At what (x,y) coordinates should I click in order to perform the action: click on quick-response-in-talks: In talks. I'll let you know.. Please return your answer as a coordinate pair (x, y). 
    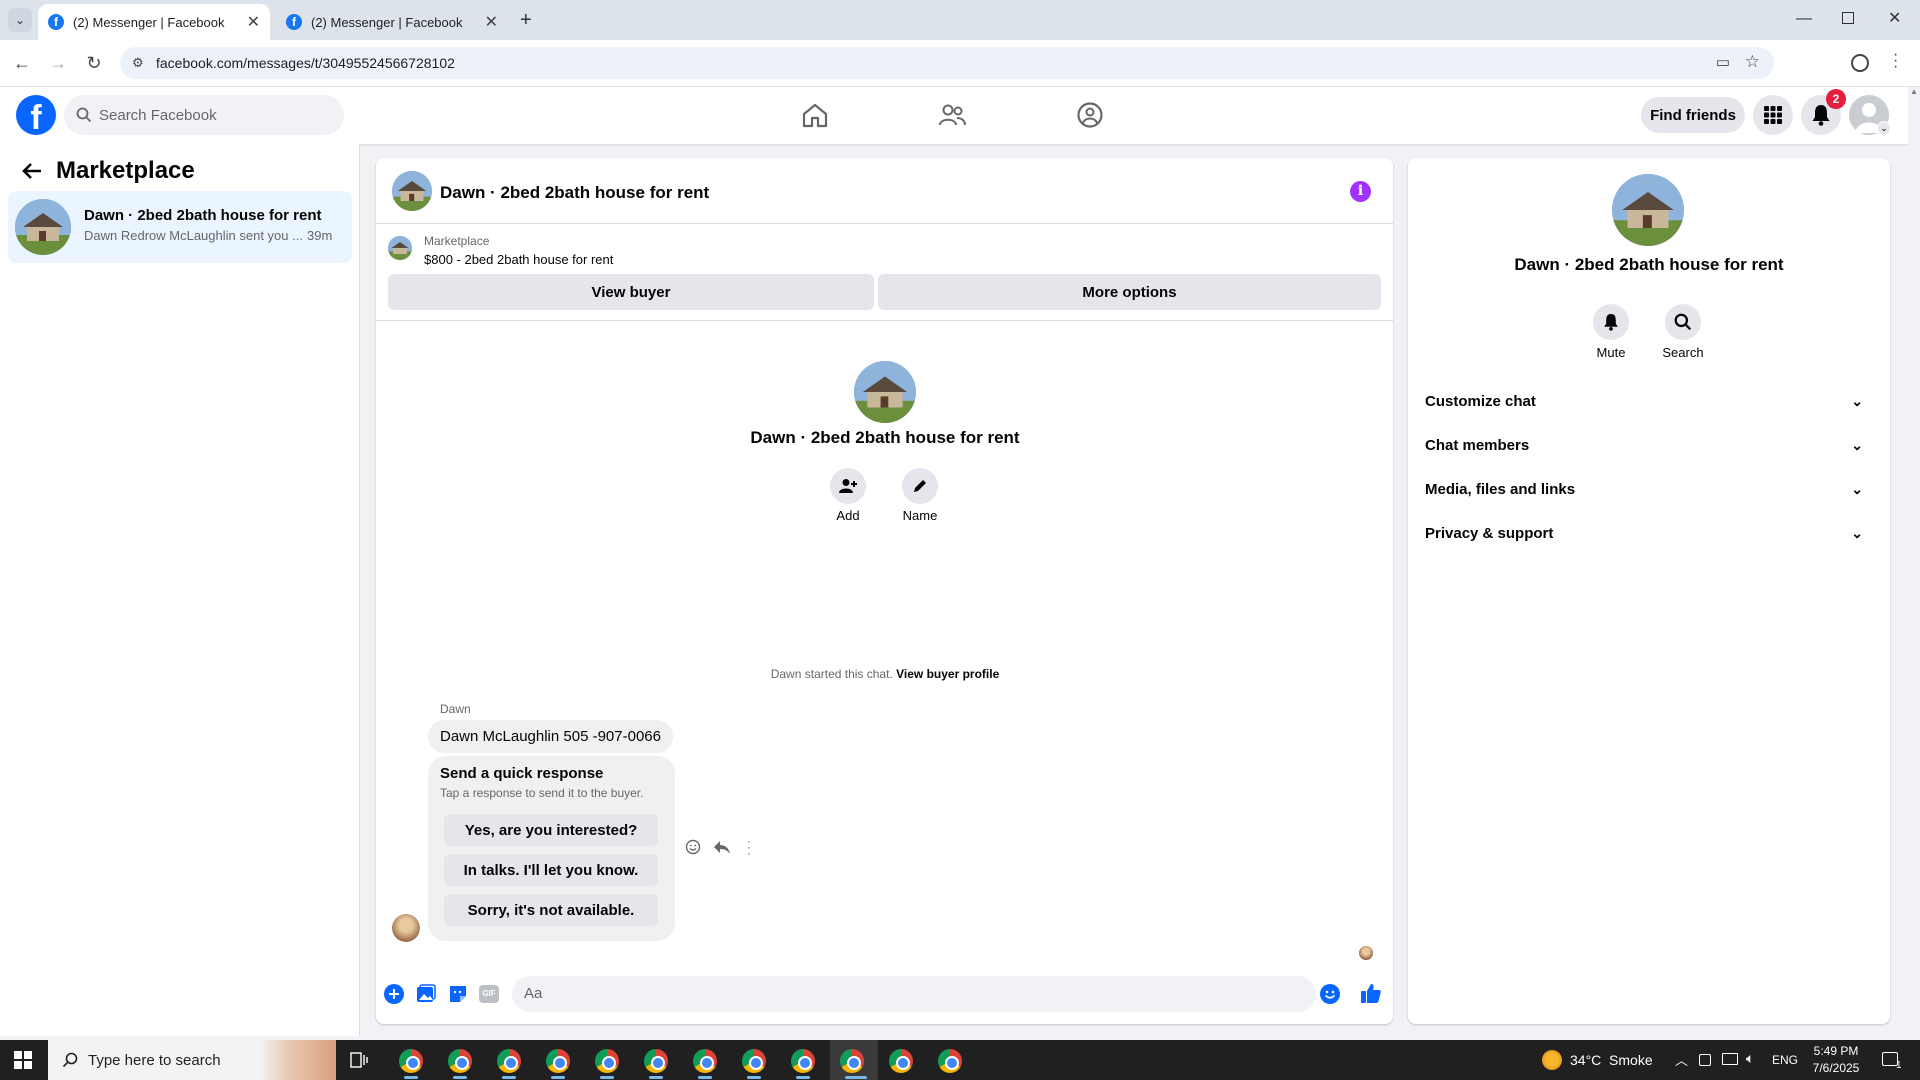
    Looking at the image, I should click on (551, 870).